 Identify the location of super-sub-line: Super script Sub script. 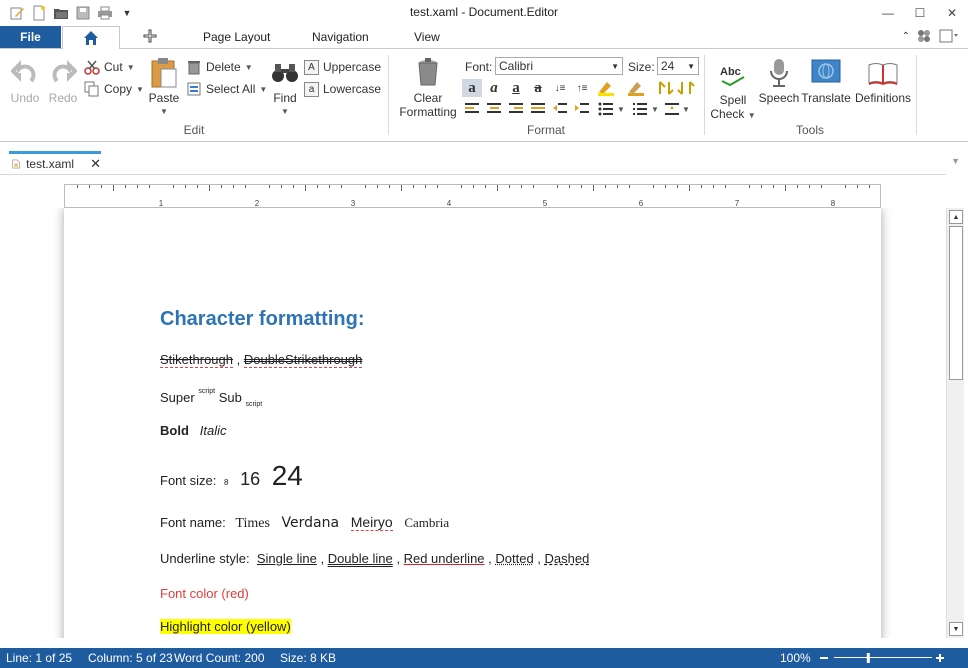
(211, 398).